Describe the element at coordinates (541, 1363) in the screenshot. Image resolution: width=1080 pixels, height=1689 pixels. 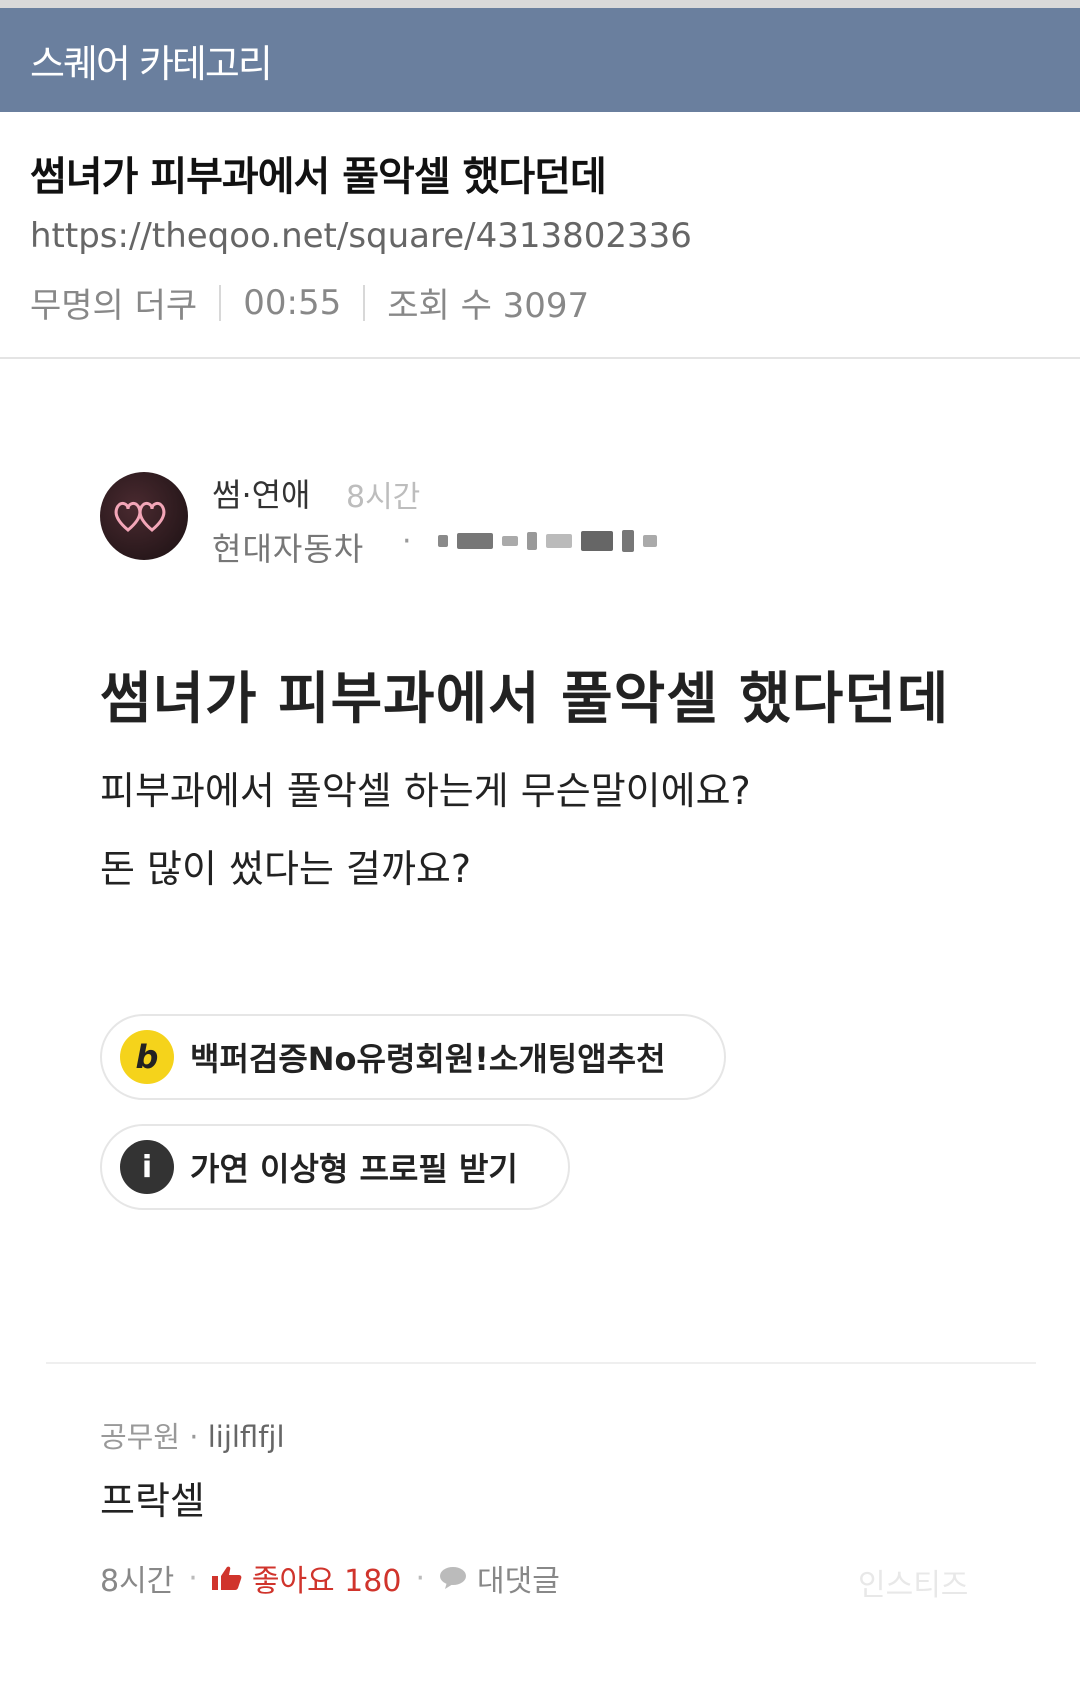
I see `comment-divider` at that location.